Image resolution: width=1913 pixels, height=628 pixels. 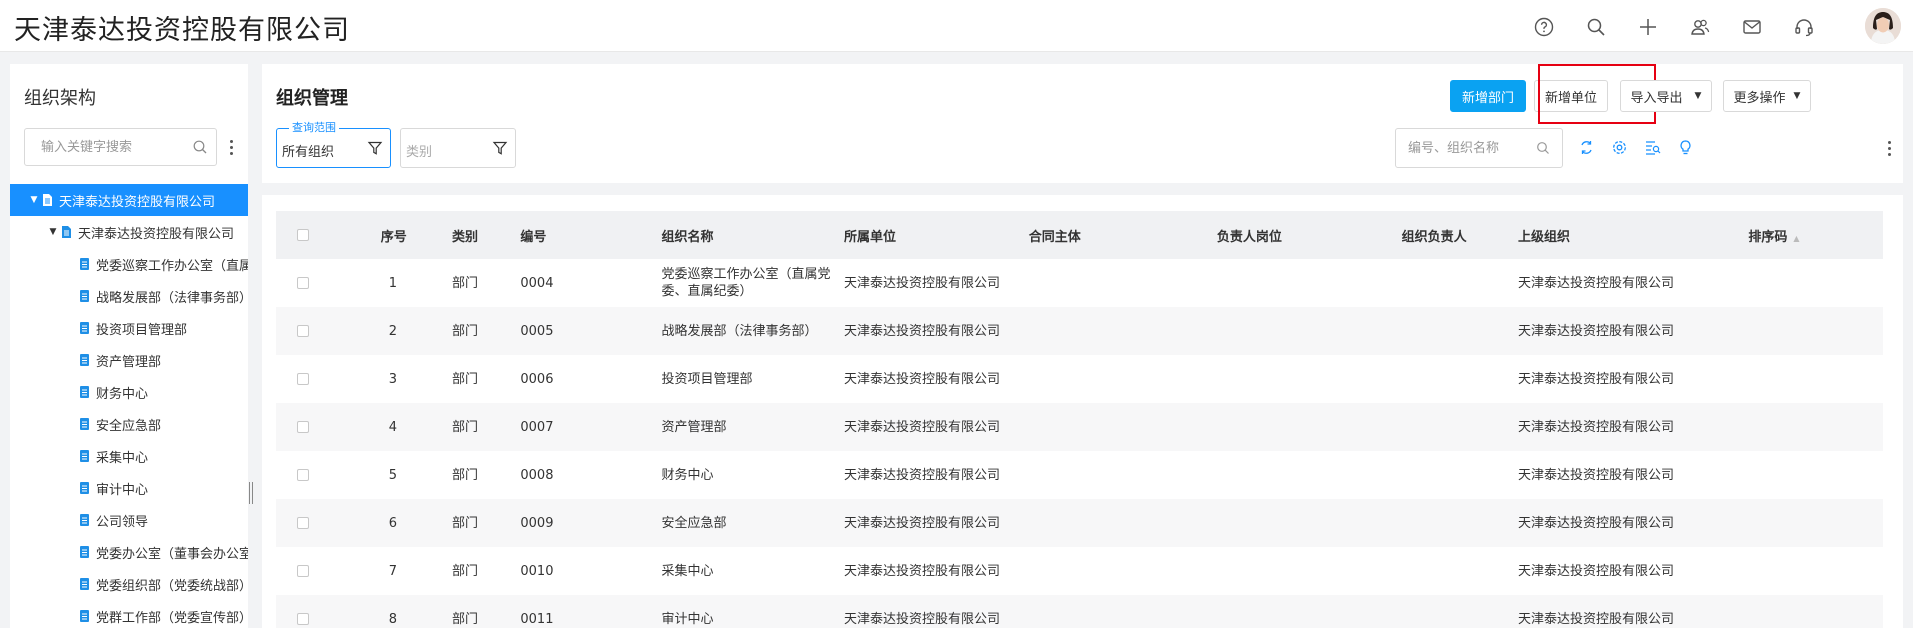 What do you see at coordinates (333, 144) in the screenshot?
I see `scope-filter: 查询范围 所有组织` at bounding box center [333, 144].